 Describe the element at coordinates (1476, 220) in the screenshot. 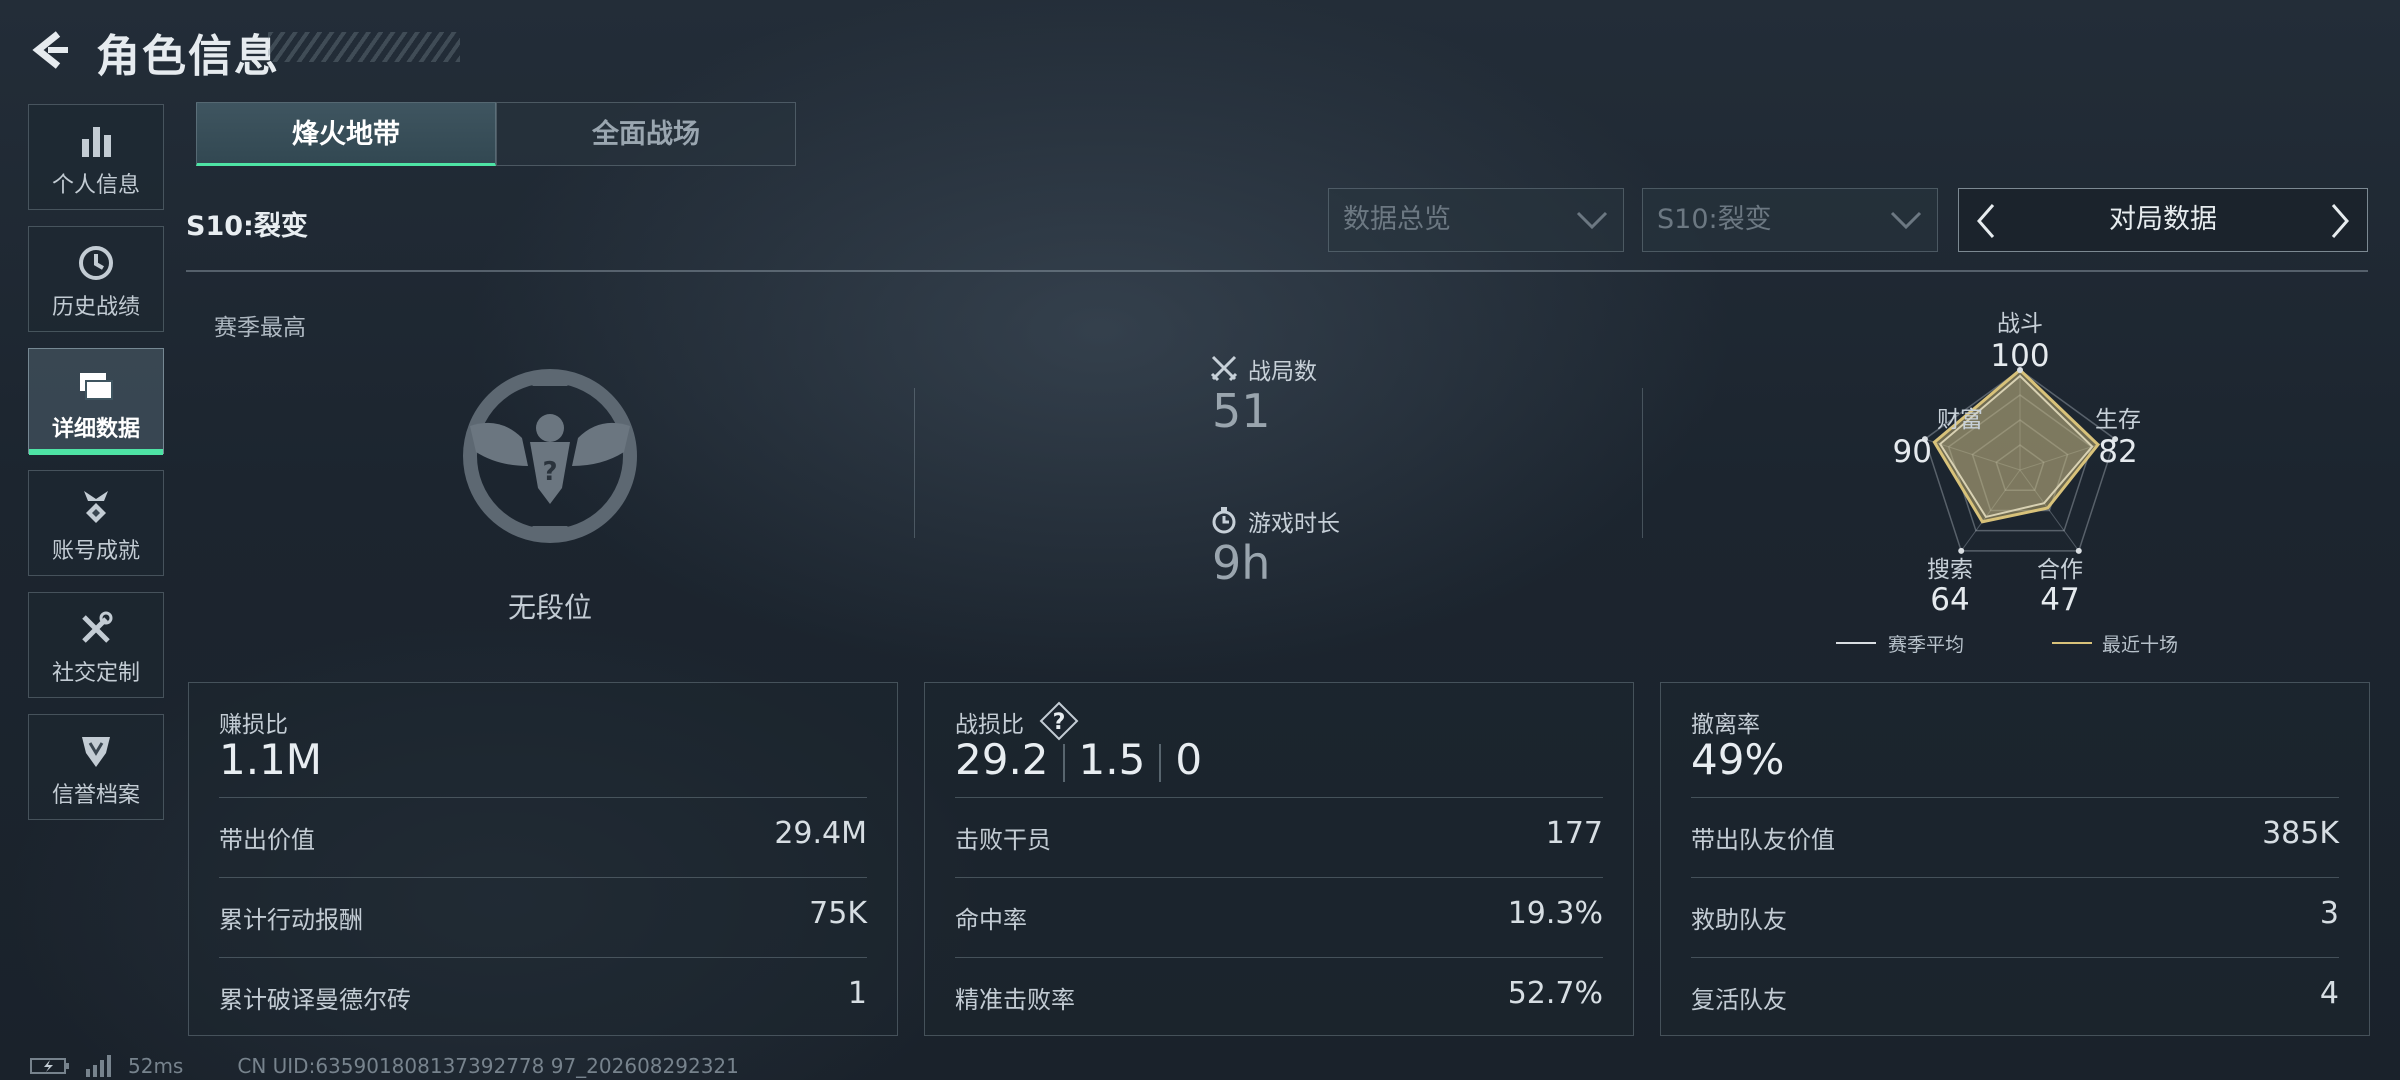

I see `overview-dropdown: 数据总览` at that location.